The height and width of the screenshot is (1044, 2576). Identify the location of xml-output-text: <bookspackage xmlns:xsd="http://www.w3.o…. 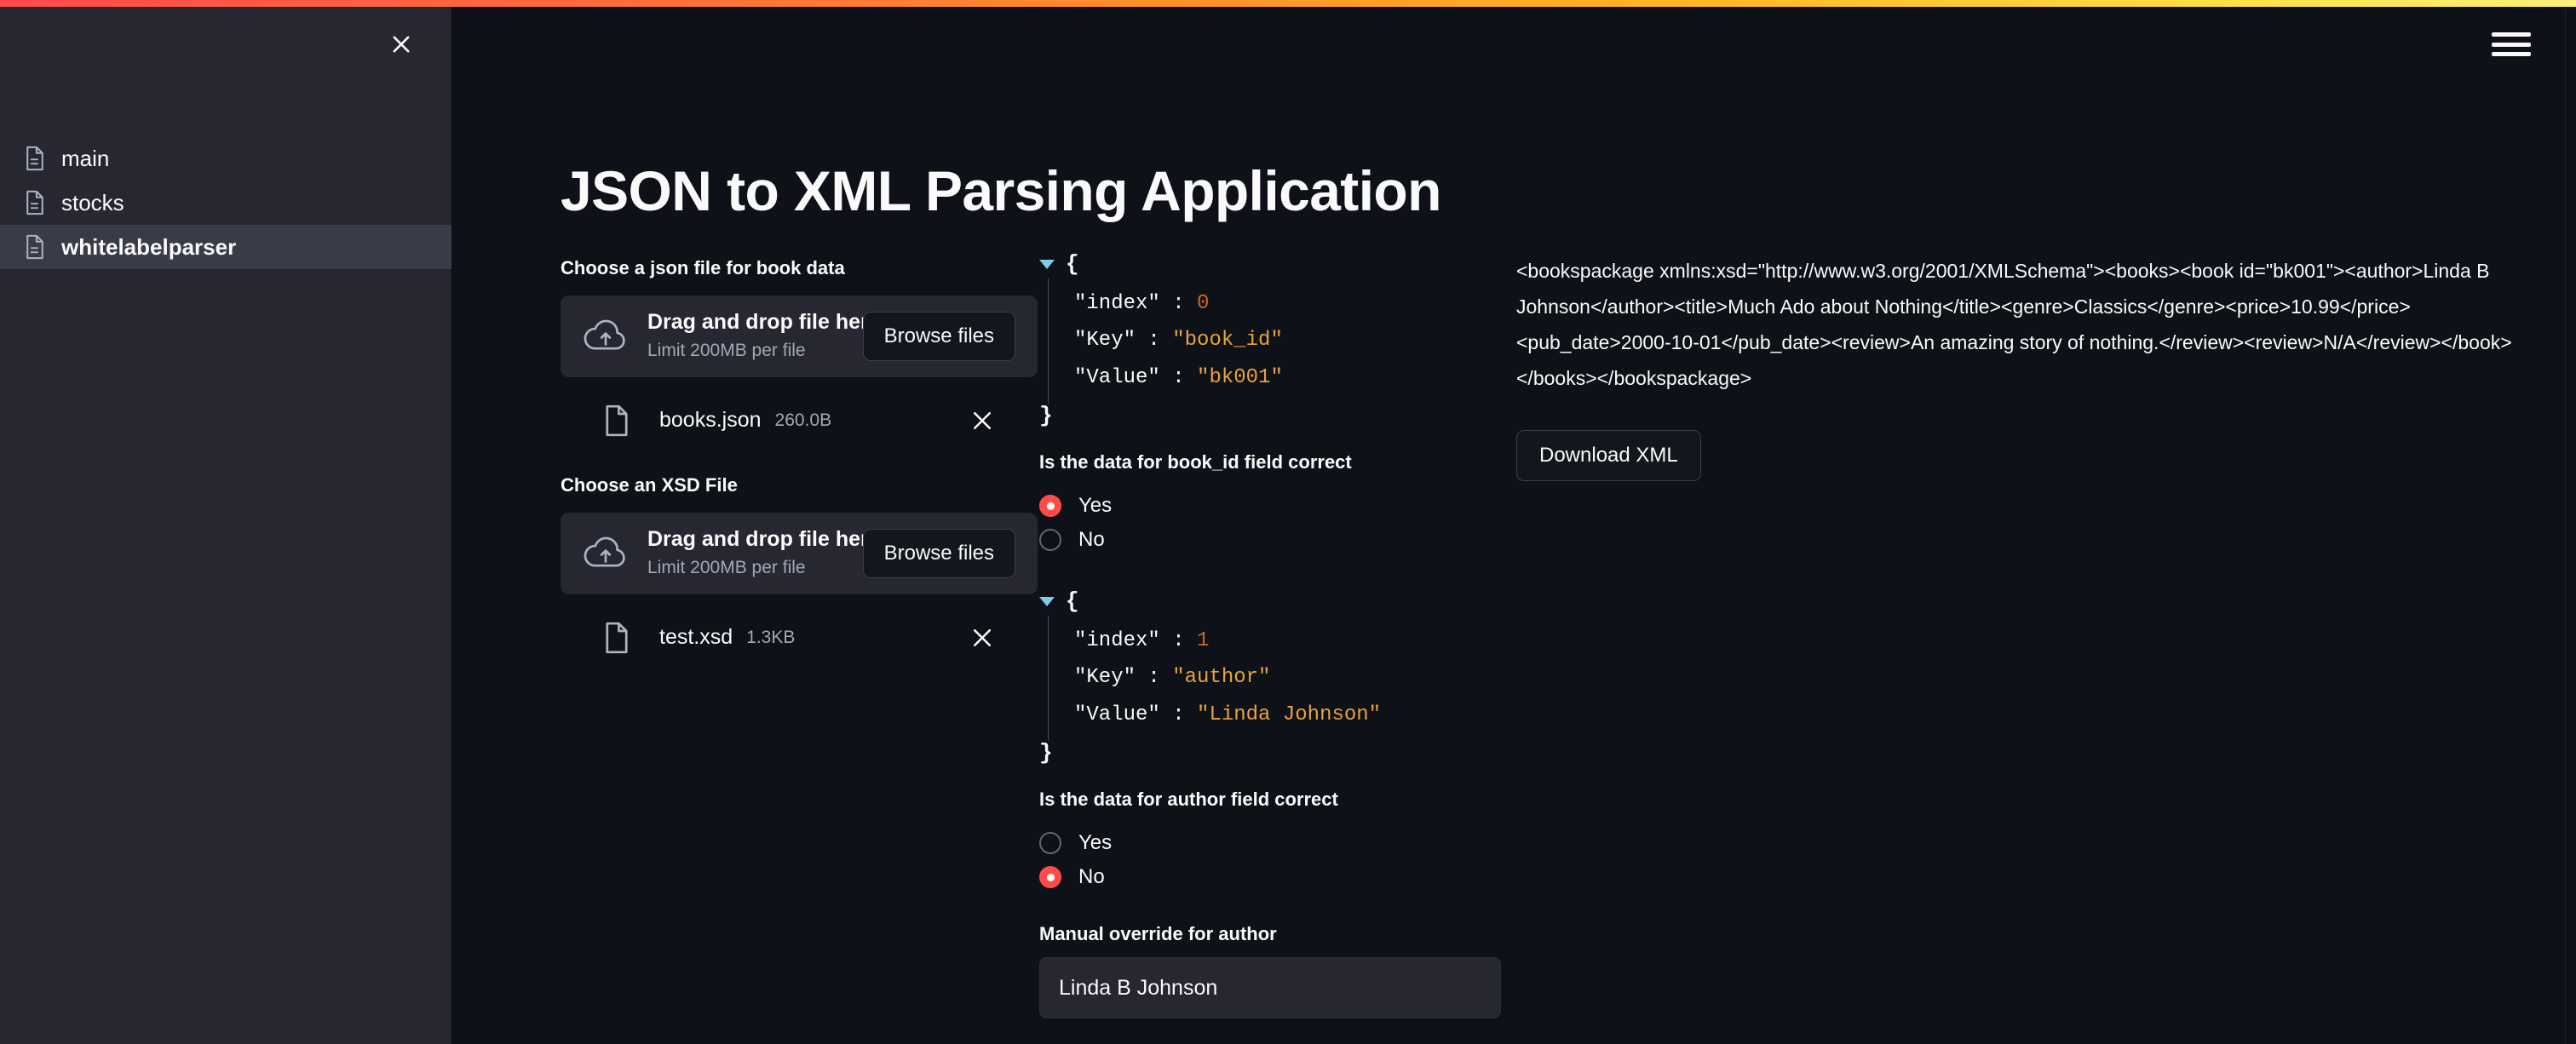
(2014, 324).